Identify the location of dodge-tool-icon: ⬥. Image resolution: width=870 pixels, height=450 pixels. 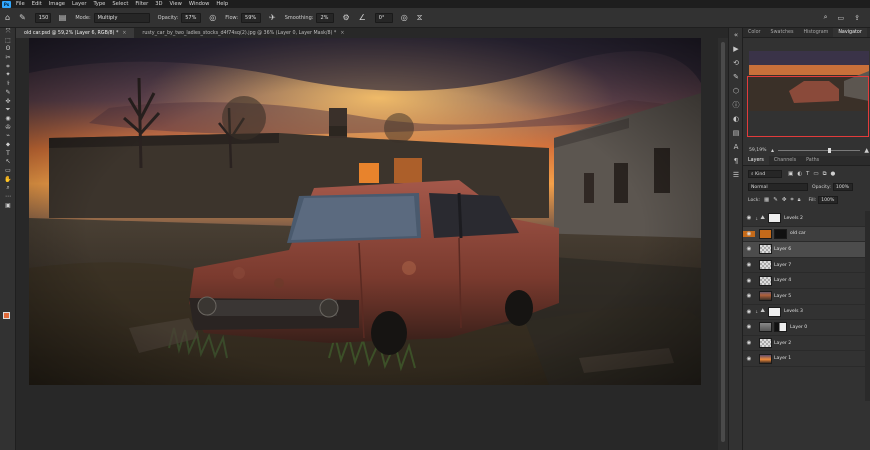
(8, 145).